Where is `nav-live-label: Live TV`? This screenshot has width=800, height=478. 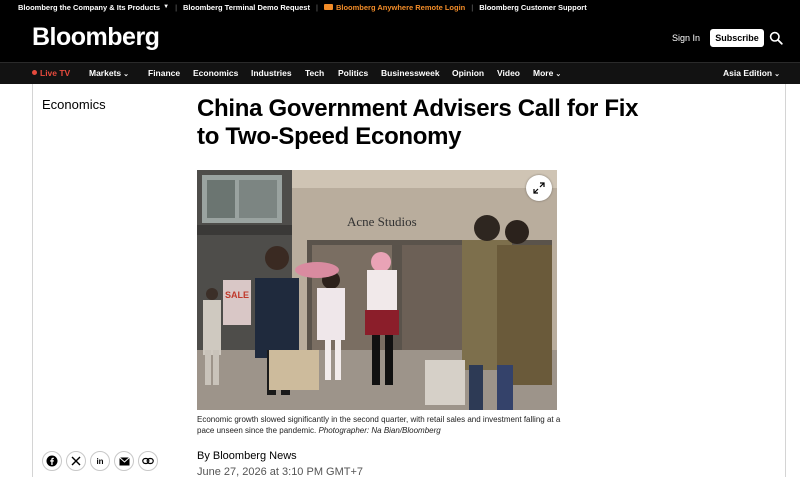 nav-live-label: Live TV is located at coordinates (55, 73).